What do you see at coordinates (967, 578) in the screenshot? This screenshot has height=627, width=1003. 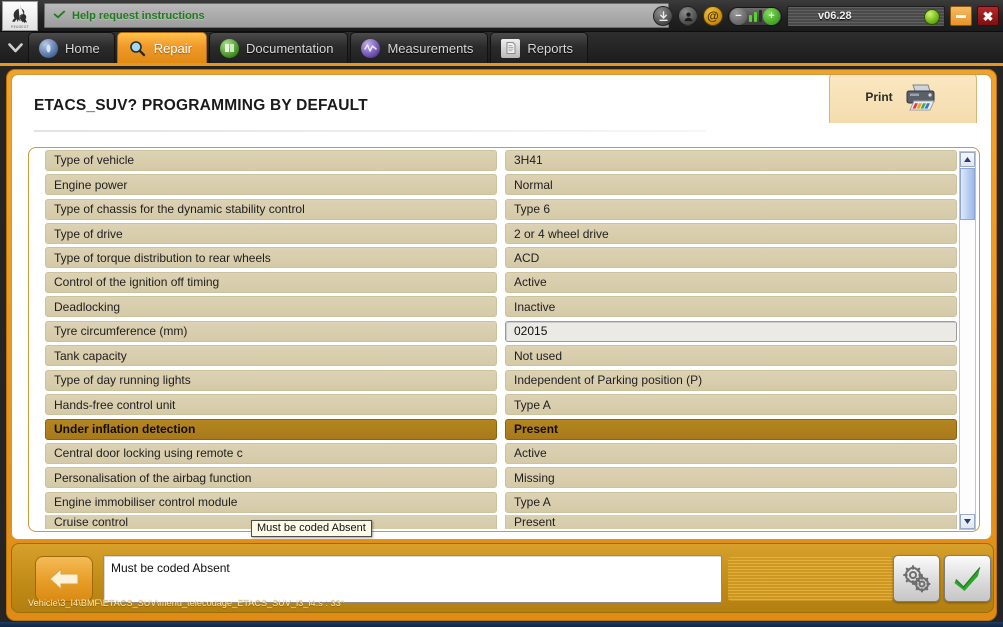 I see `confirm-button` at bounding box center [967, 578].